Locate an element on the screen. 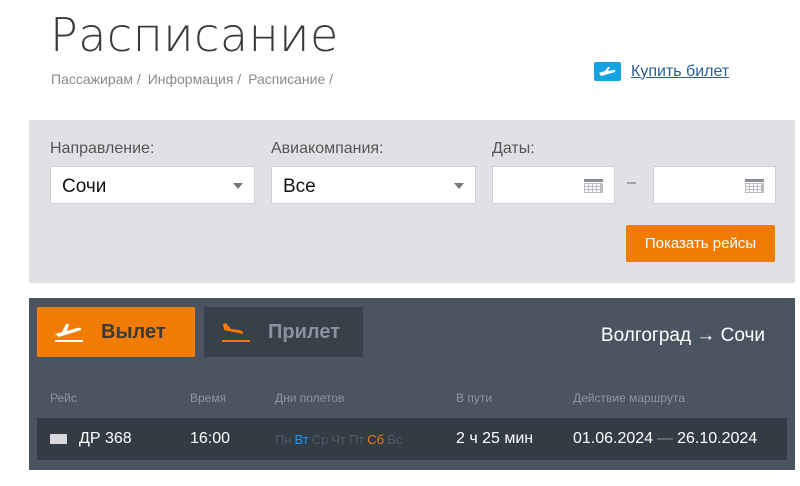 Image resolution: width=800 pixels, height=486 pixels. flight-duration: 2 ч 25 мин is located at coordinates (495, 438).